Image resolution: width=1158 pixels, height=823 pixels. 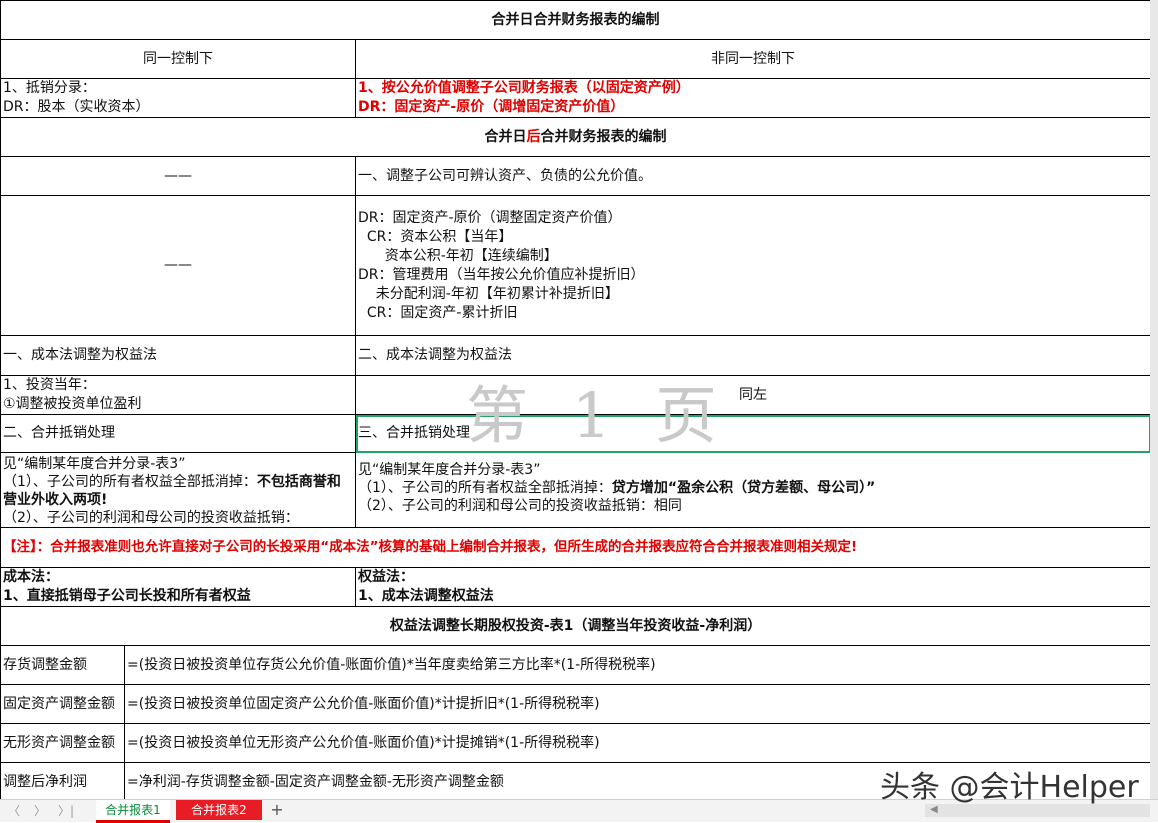 I want to click on title-equity-adjust: 权益法调整长期股权投资-表1（调整当年投资收益-净利润）, so click(x=576, y=626).